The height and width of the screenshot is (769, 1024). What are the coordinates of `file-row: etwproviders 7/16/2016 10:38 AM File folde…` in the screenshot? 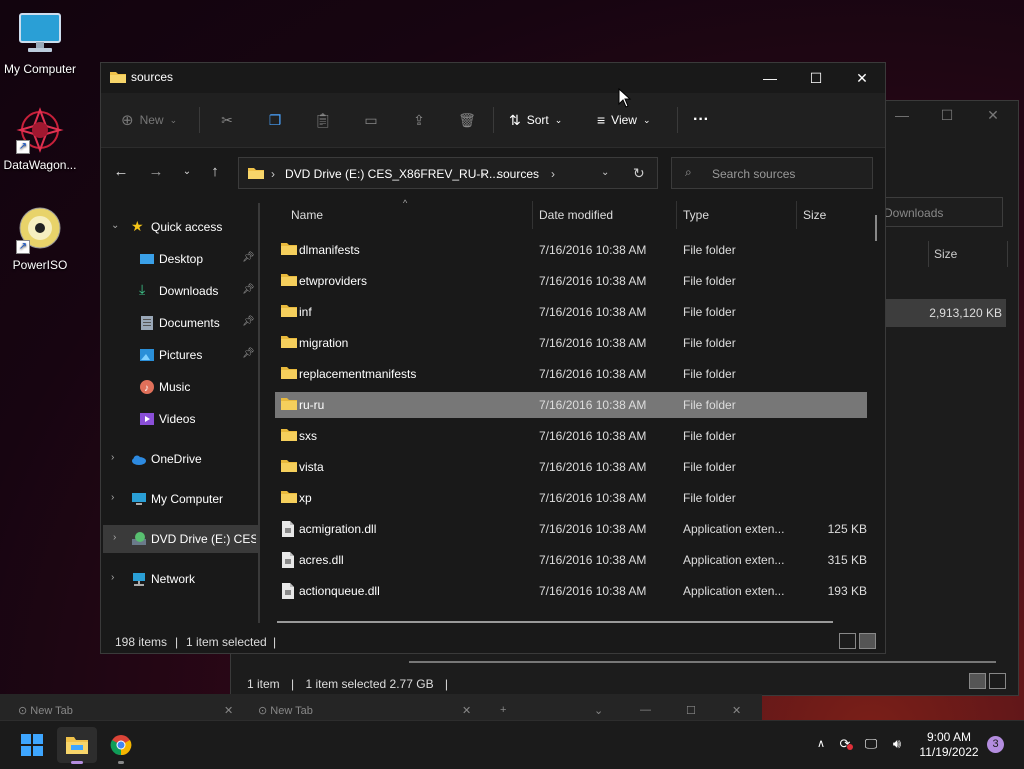 It's located at (571, 281).